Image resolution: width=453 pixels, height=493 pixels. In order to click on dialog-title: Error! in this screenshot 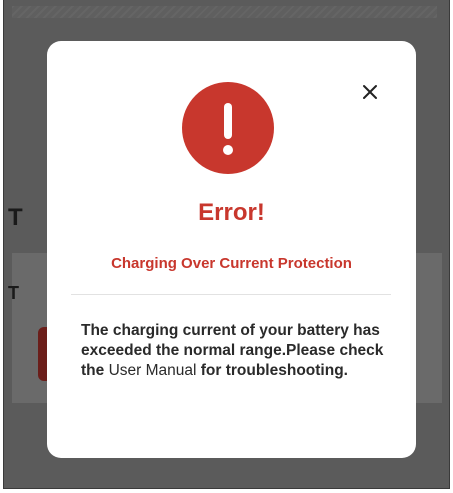, I will do `click(231, 212)`.